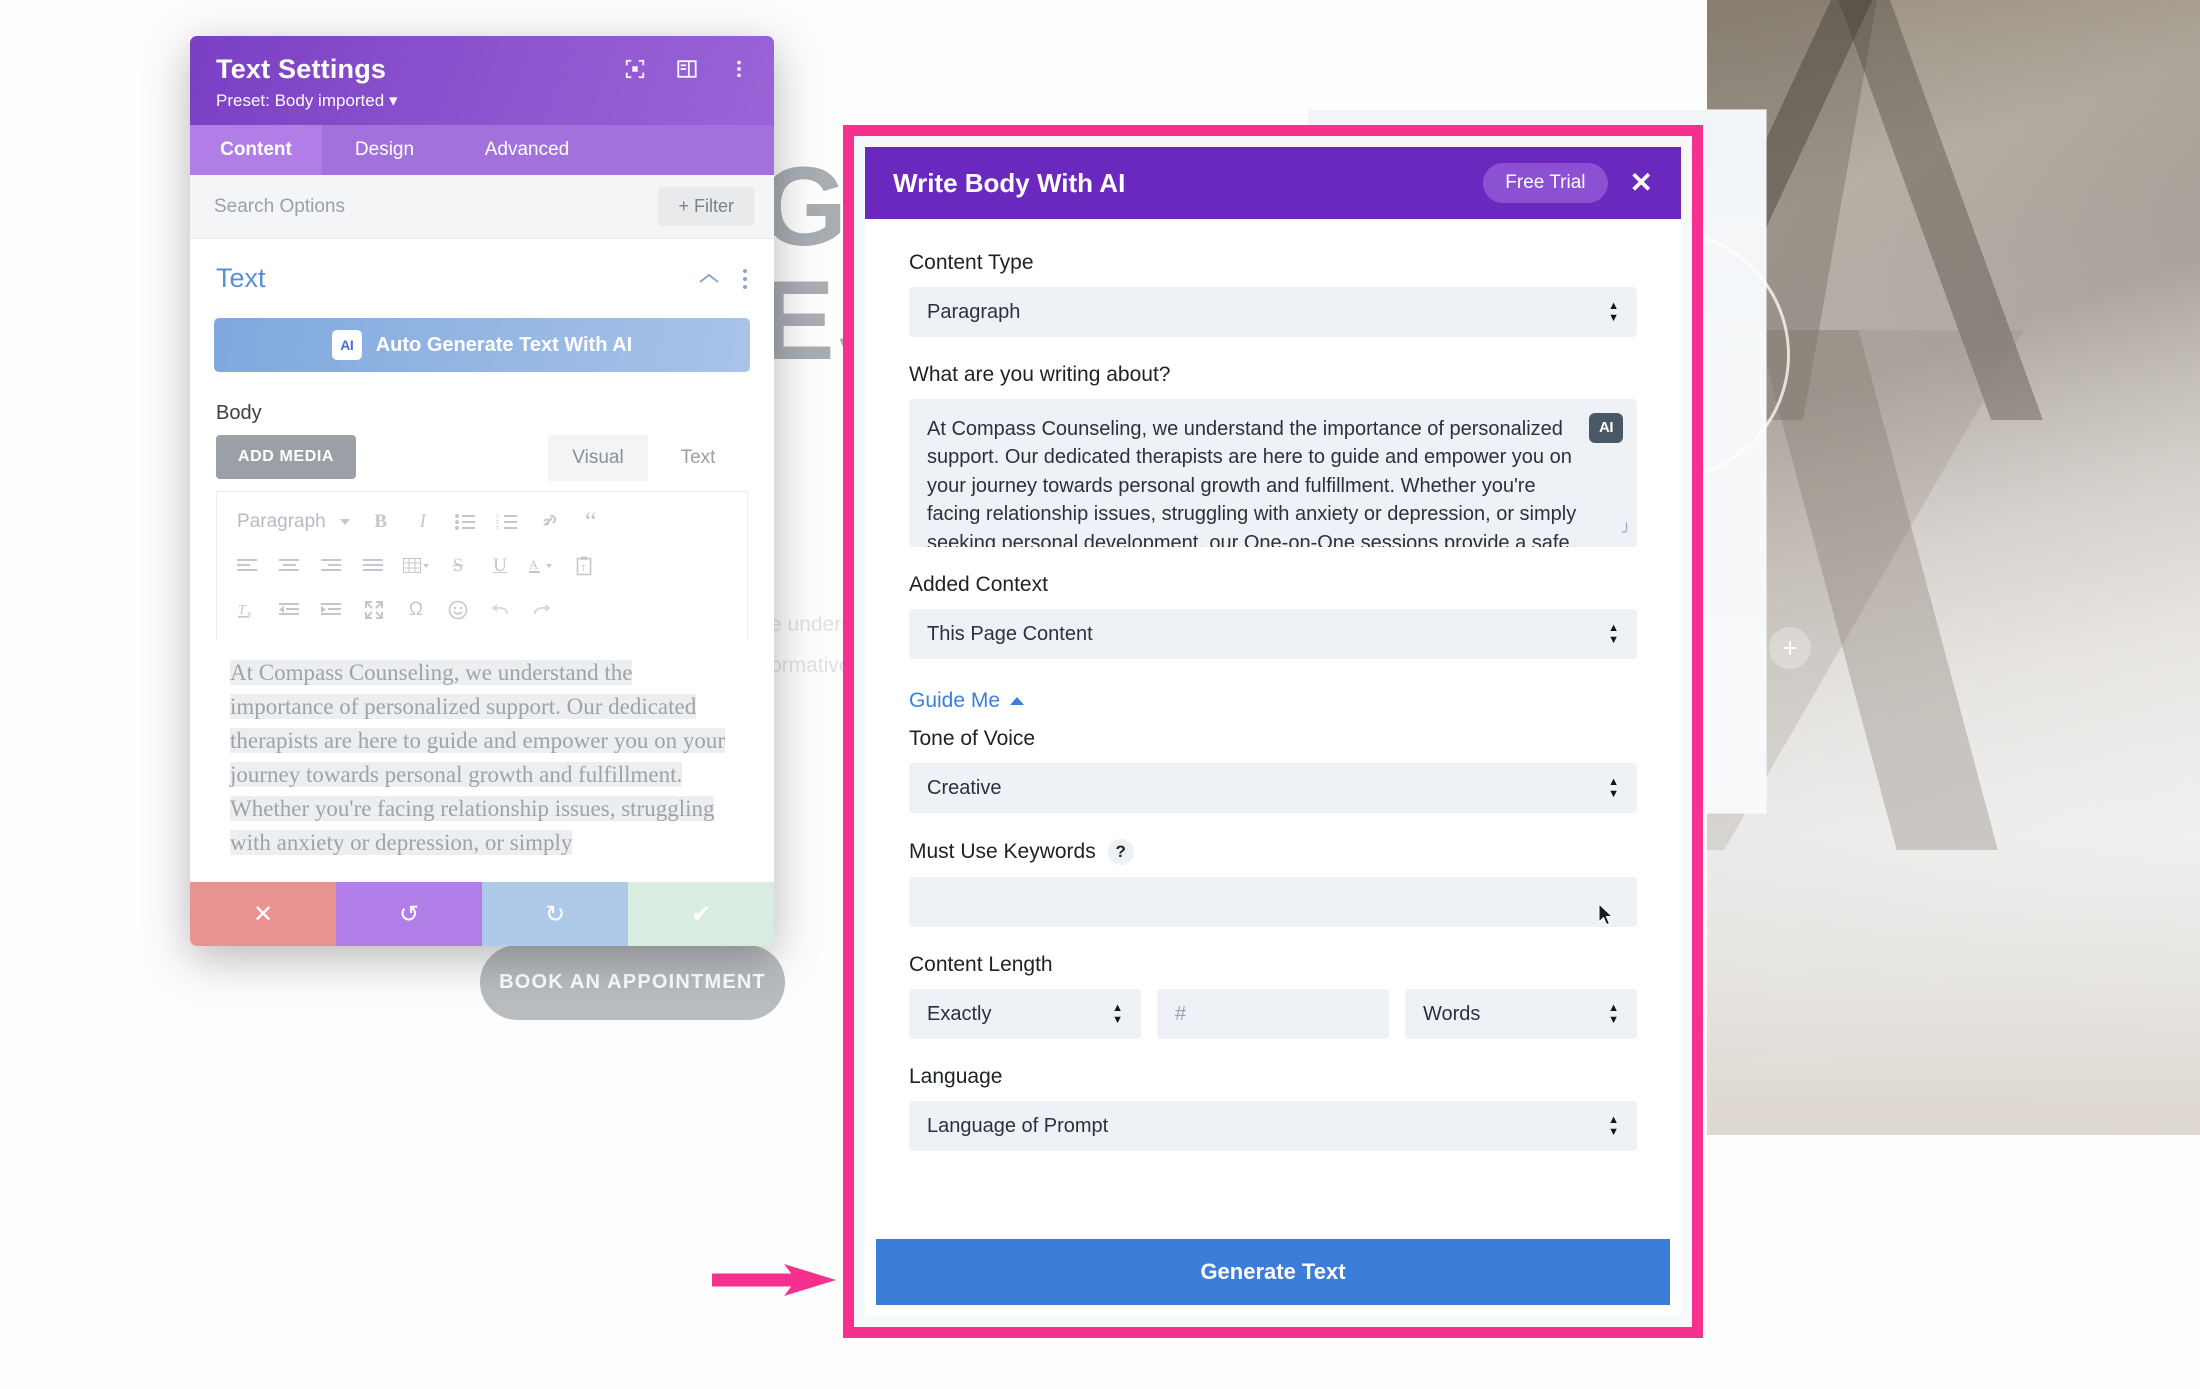  What do you see at coordinates (1790, 648) in the screenshot?
I see `plus-icon: +` at bounding box center [1790, 648].